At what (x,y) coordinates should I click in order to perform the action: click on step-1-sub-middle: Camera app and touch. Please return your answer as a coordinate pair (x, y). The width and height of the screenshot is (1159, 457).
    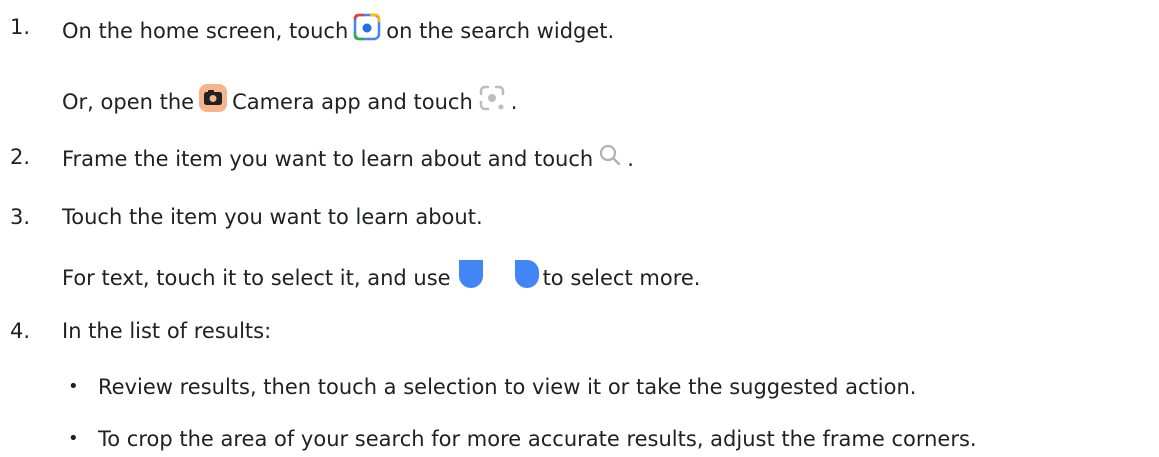
    Looking at the image, I should click on (352, 102).